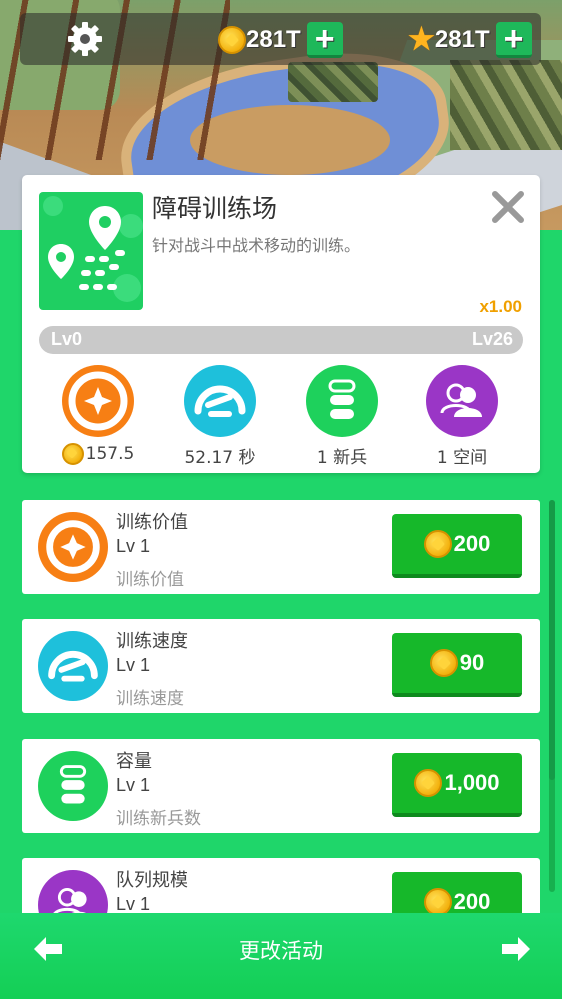  I want to click on buy-upgrade-button: 1,000, so click(457, 785).